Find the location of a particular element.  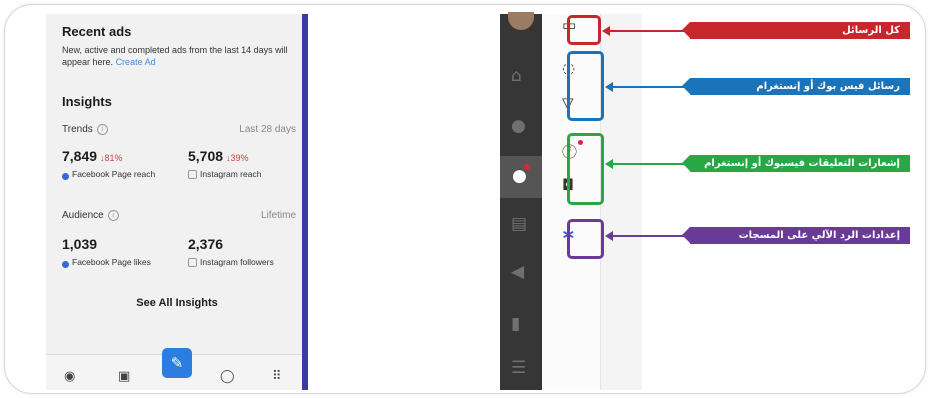

see-all-insights-button: See All Insights is located at coordinates (177, 303).